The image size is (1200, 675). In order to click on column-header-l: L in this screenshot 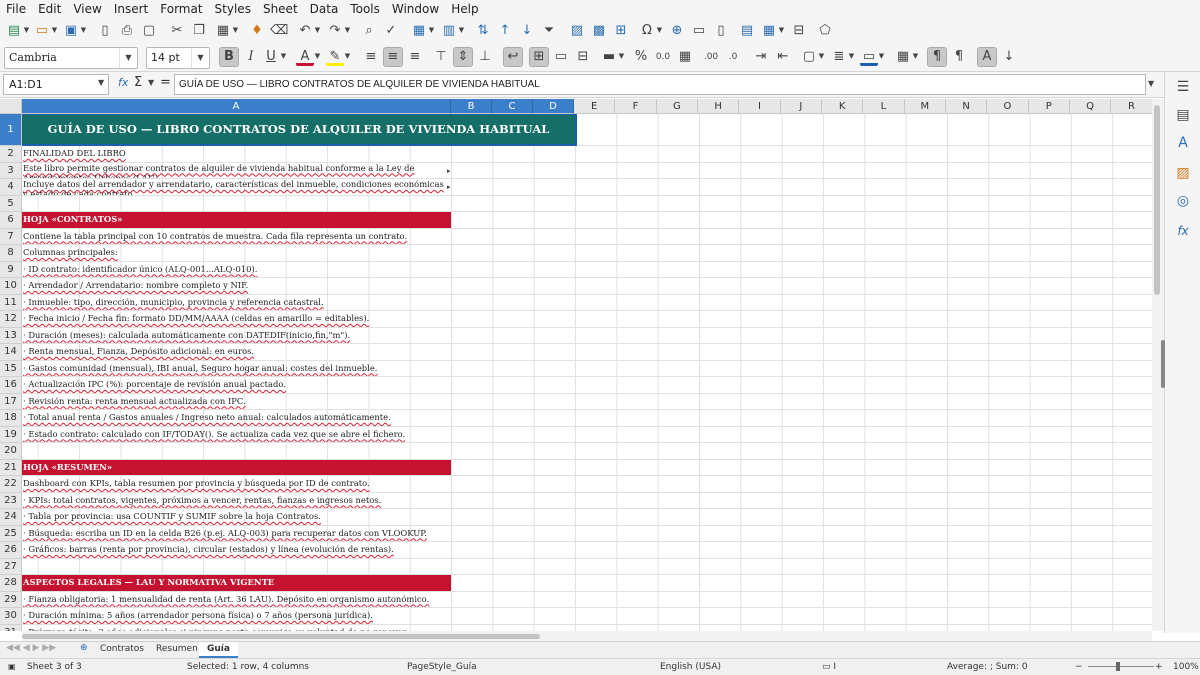, I will do `click(884, 106)`.